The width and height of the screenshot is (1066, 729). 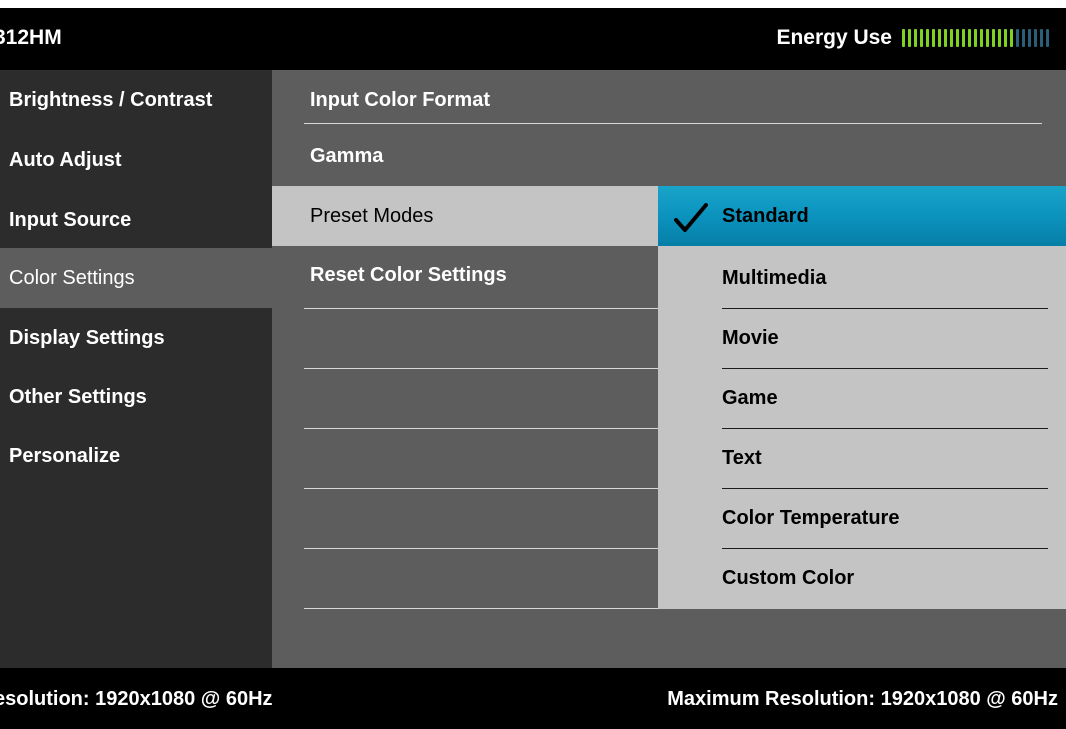 I want to click on preset-option-label: Color Temperature, so click(x=811, y=518).